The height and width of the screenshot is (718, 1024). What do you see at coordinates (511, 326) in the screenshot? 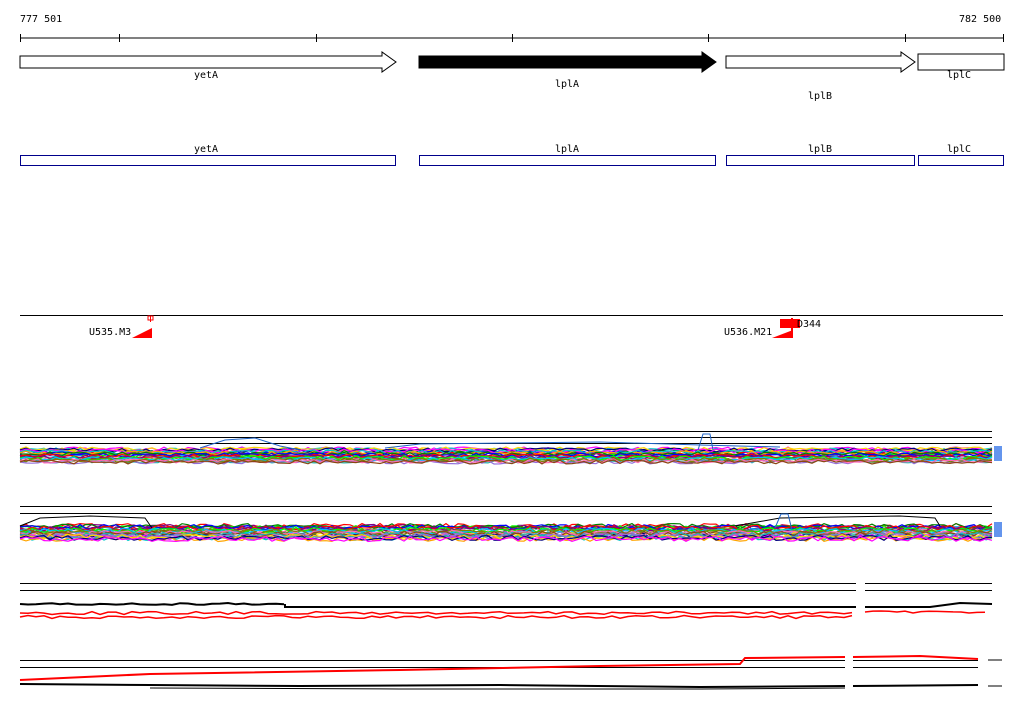
I see `marker-track` at bounding box center [511, 326].